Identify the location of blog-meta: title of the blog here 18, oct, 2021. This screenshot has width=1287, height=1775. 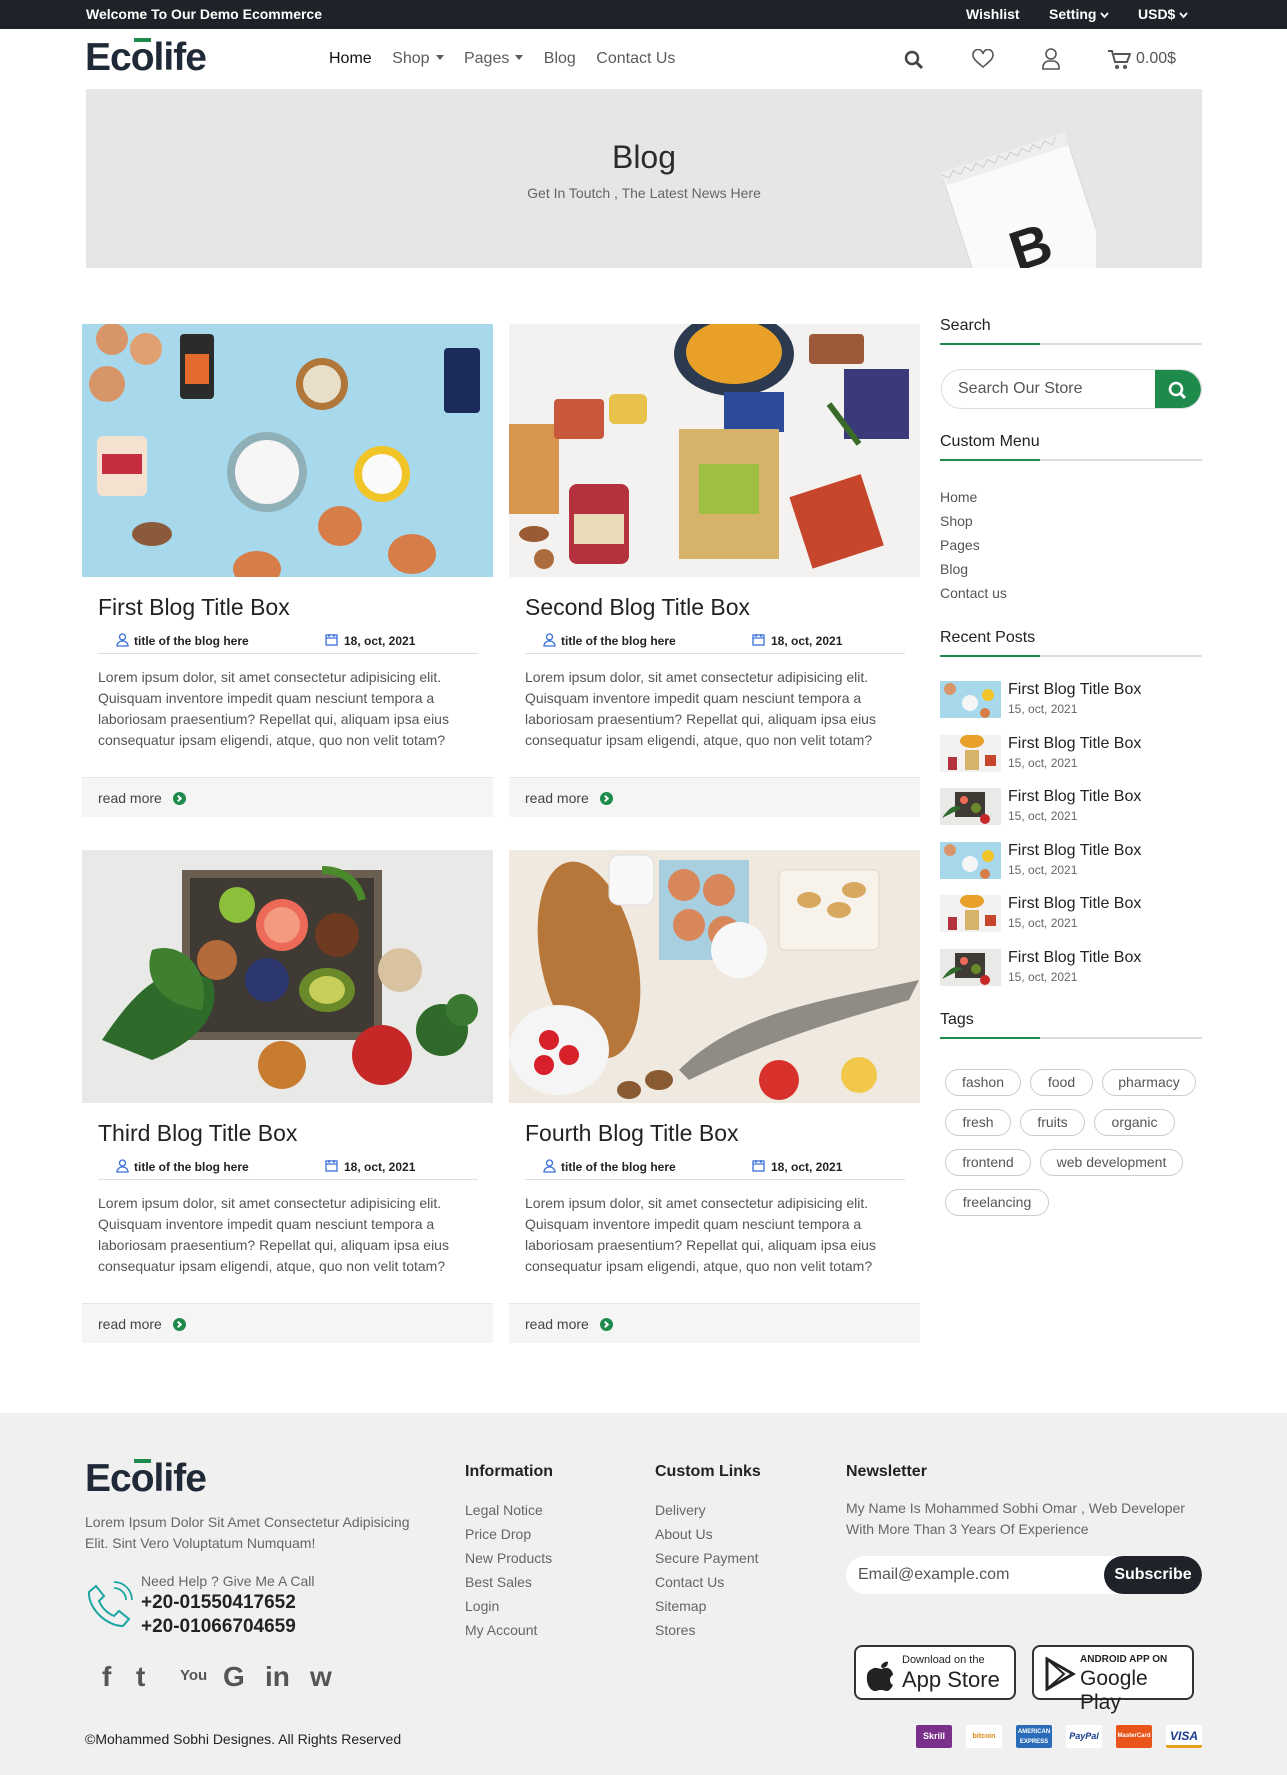
(715, 1168).